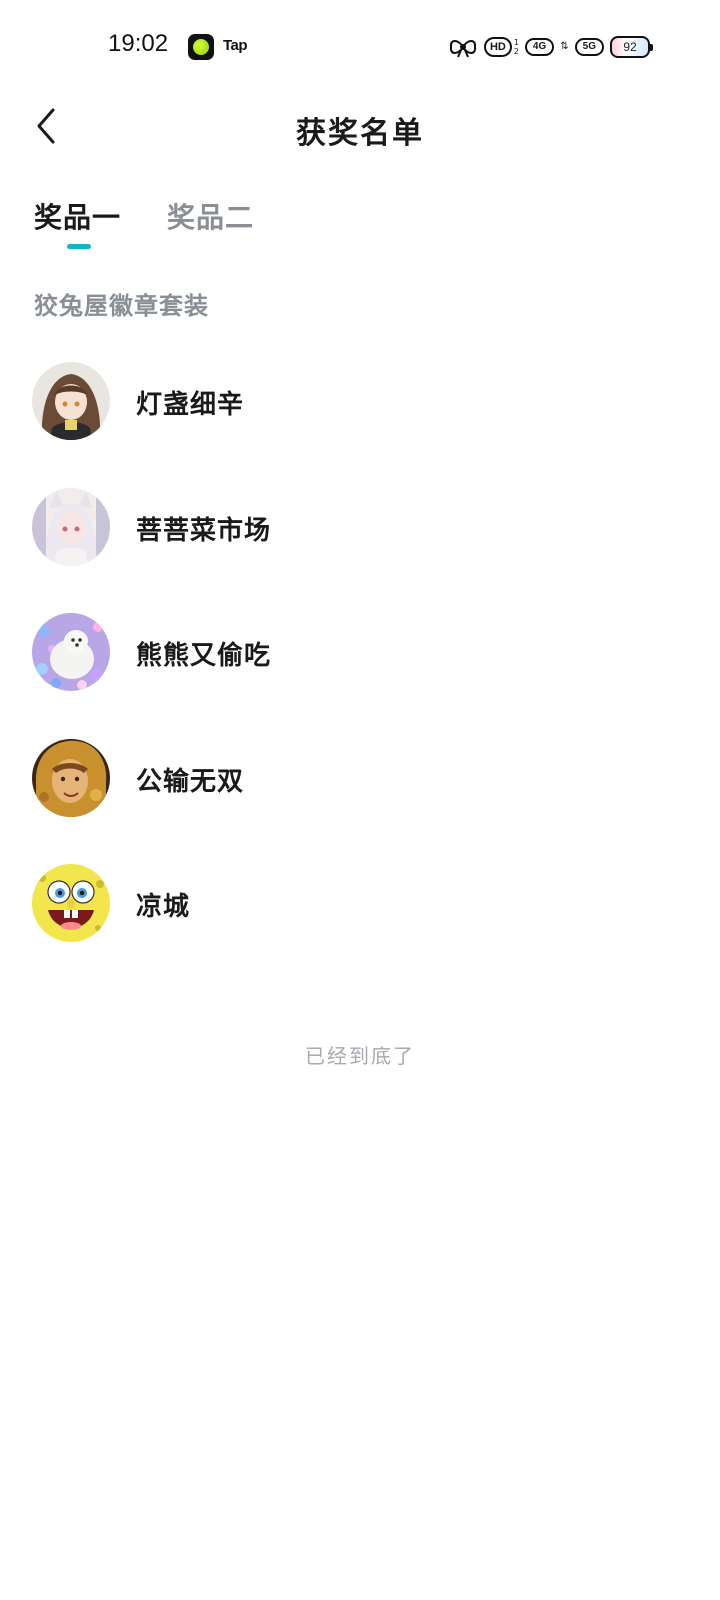  I want to click on nav-bar: 获奖名单, so click(360, 126).